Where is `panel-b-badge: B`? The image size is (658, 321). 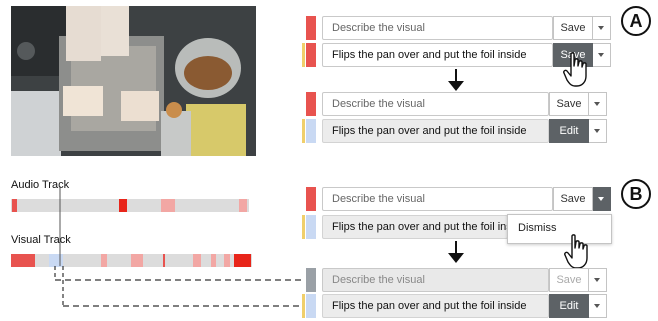
panel-b-badge: B is located at coordinates (636, 194).